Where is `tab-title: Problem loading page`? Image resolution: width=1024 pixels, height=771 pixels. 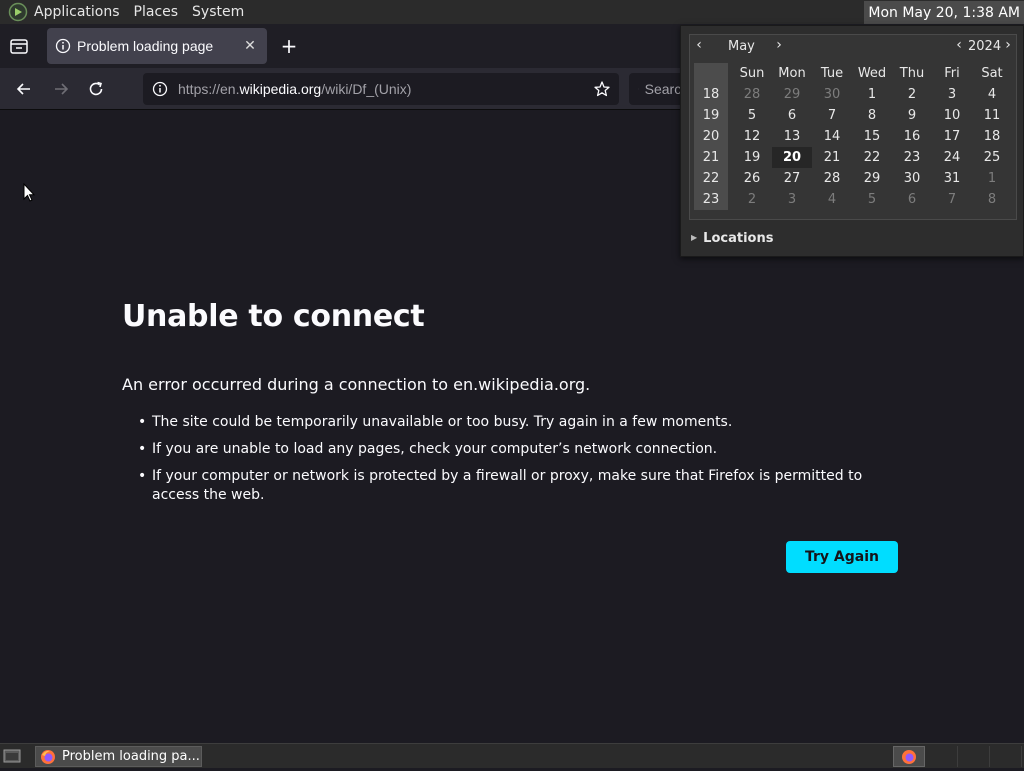
tab-title: Problem loading page is located at coordinates (159, 46).